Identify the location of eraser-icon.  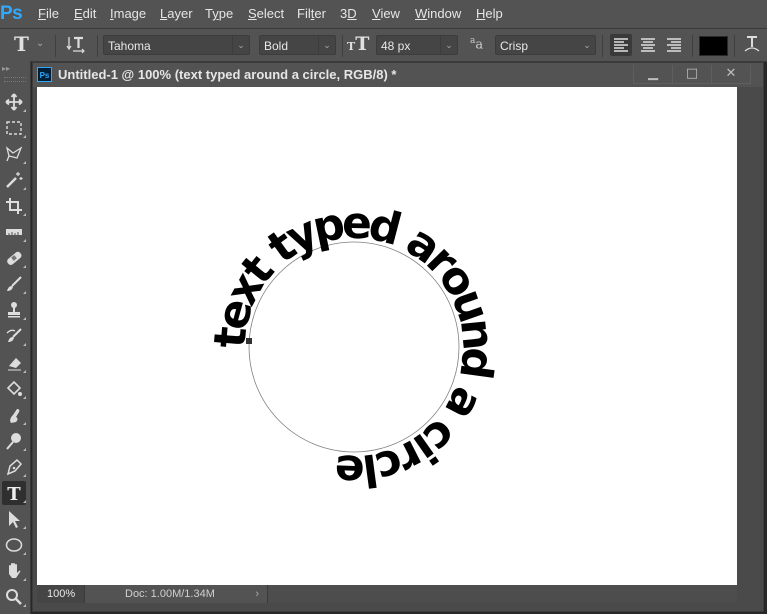
(14, 364).